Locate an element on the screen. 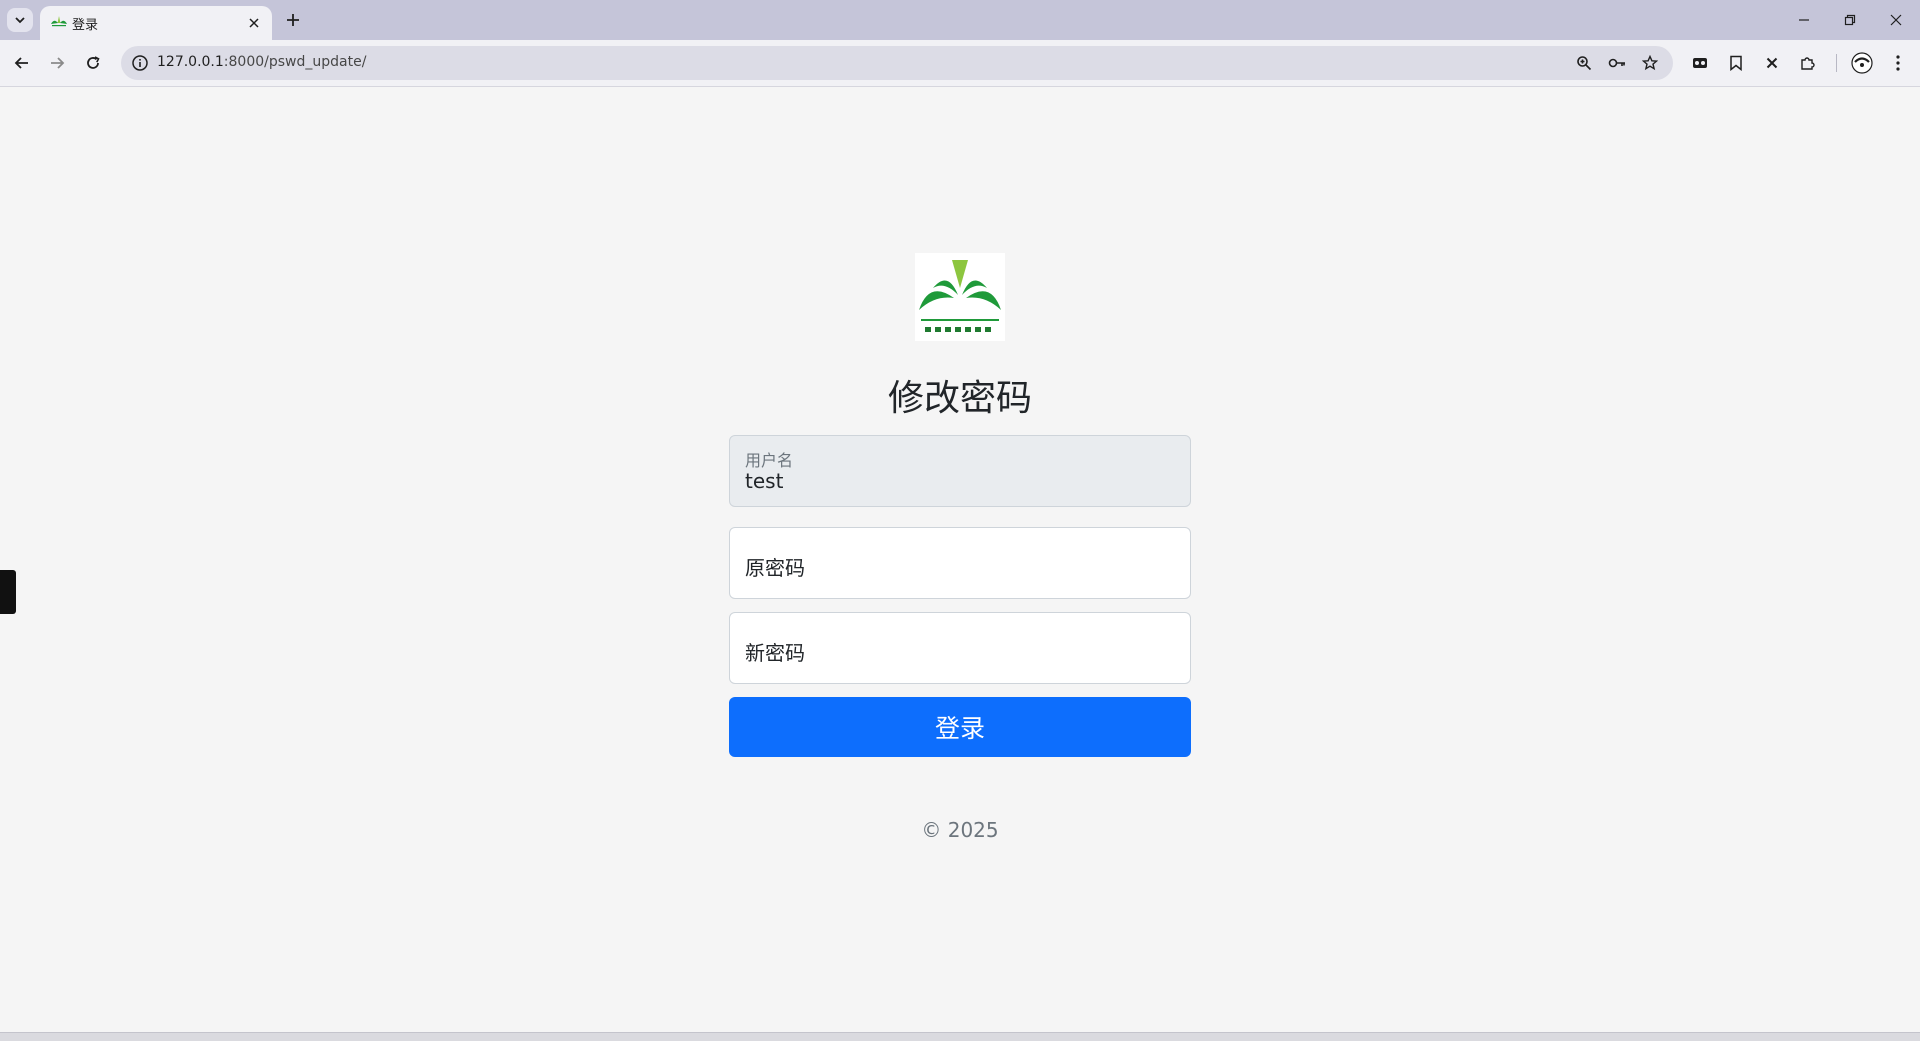 The height and width of the screenshot is (1041, 1920). forward-button is located at coordinates (57, 63).